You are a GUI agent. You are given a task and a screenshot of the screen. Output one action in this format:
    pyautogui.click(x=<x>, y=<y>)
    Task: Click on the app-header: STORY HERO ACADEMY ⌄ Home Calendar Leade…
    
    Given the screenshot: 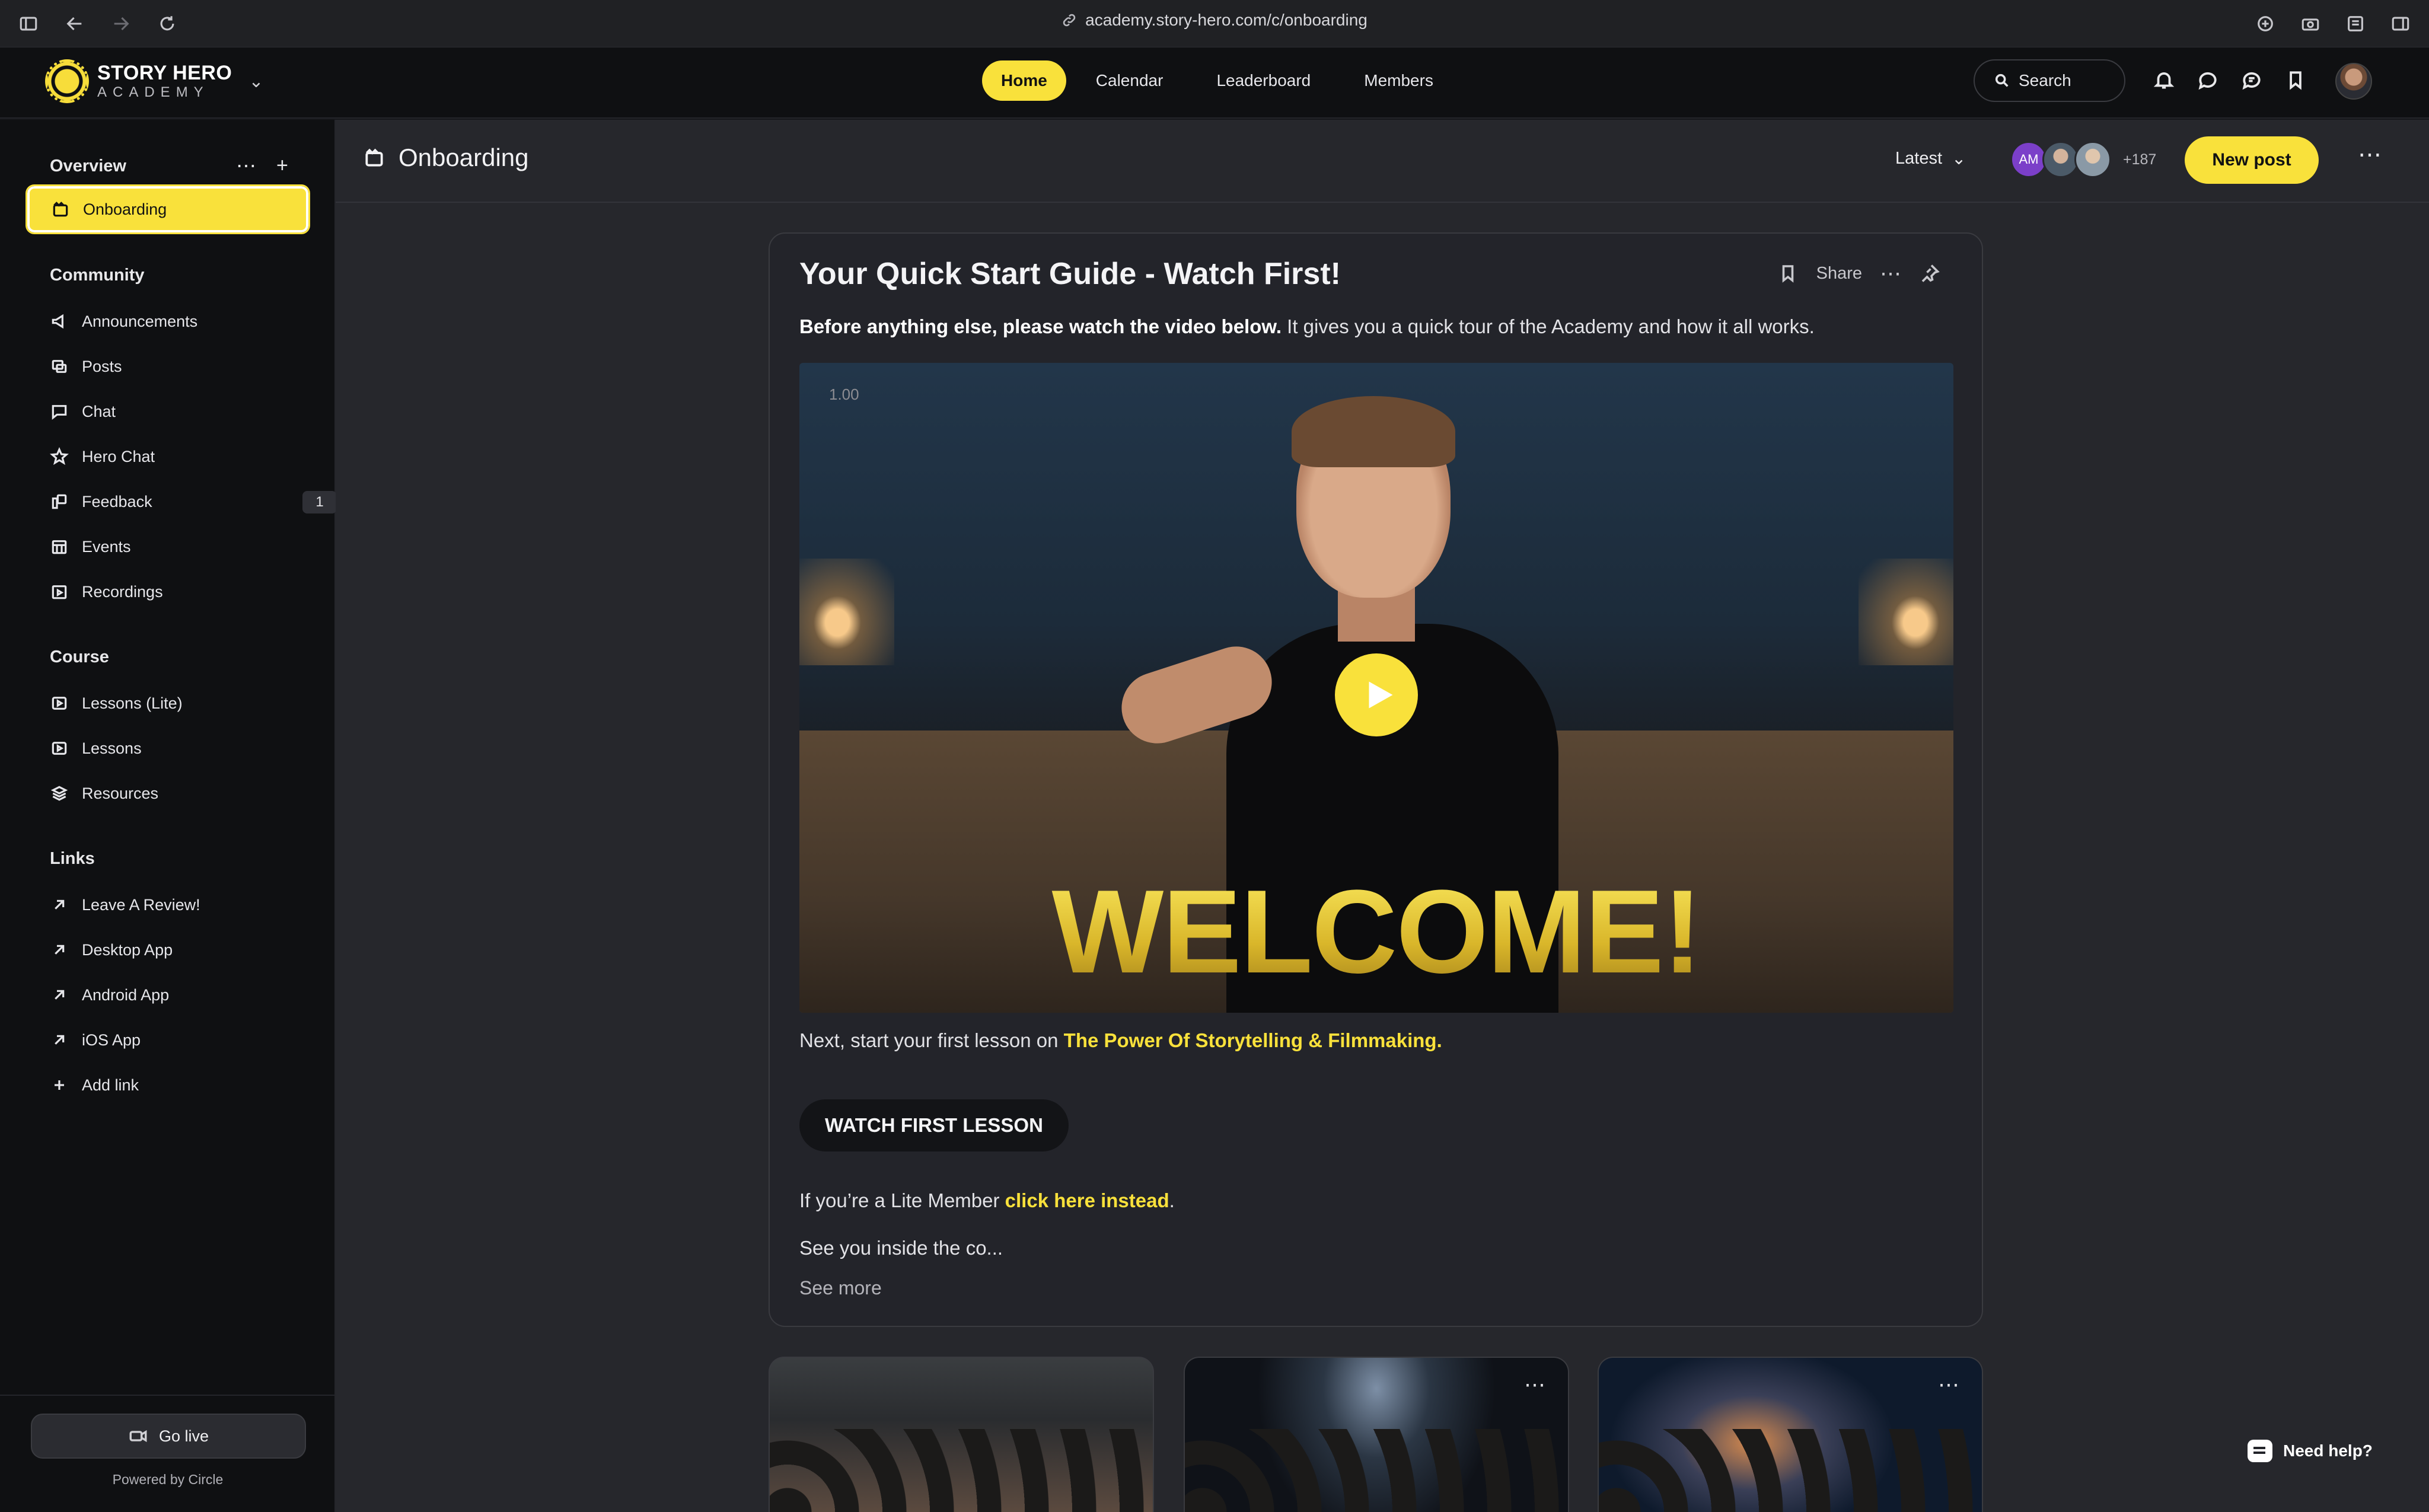 What is the action you would take?
    pyautogui.click(x=1214, y=83)
    